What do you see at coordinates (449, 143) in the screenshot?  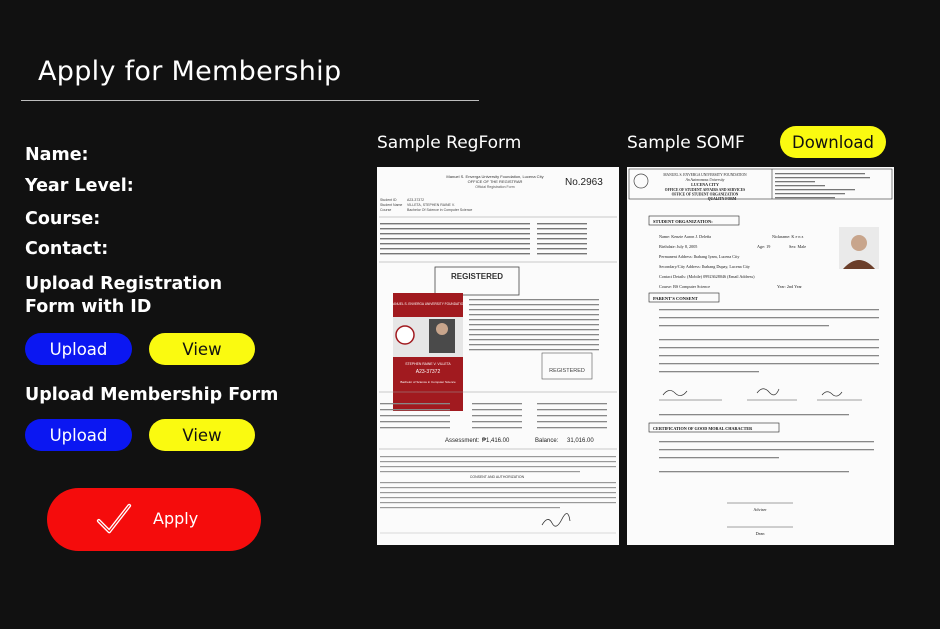 I see `sample-regform-title: Sample RegForm` at bounding box center [449, 143].